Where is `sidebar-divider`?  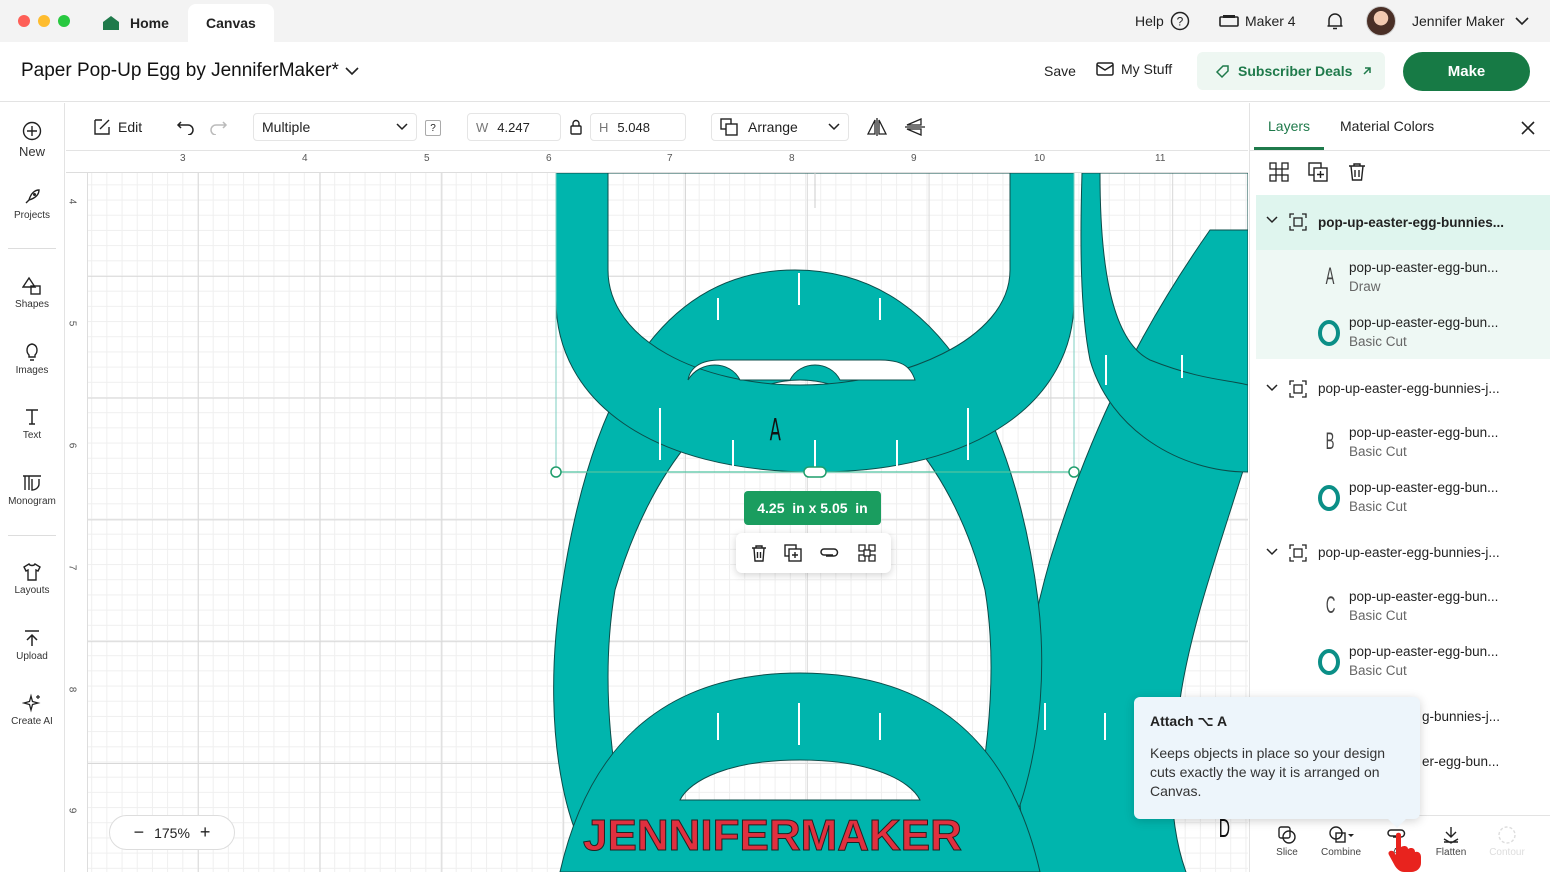
sidebar-divider is located at coordinates (32, 535).